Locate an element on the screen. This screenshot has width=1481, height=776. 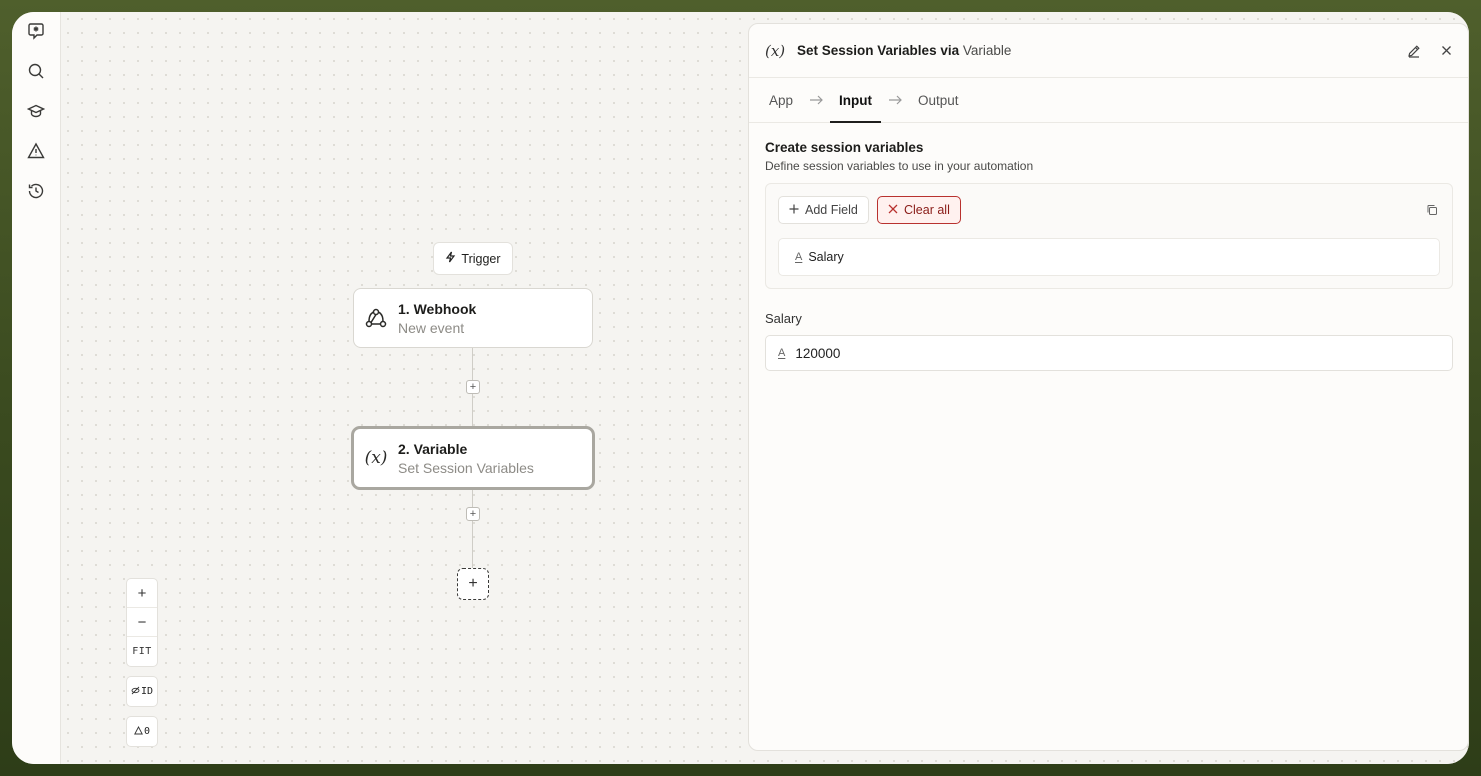
zoom-out-button: − is located at coordinates (142, 622).